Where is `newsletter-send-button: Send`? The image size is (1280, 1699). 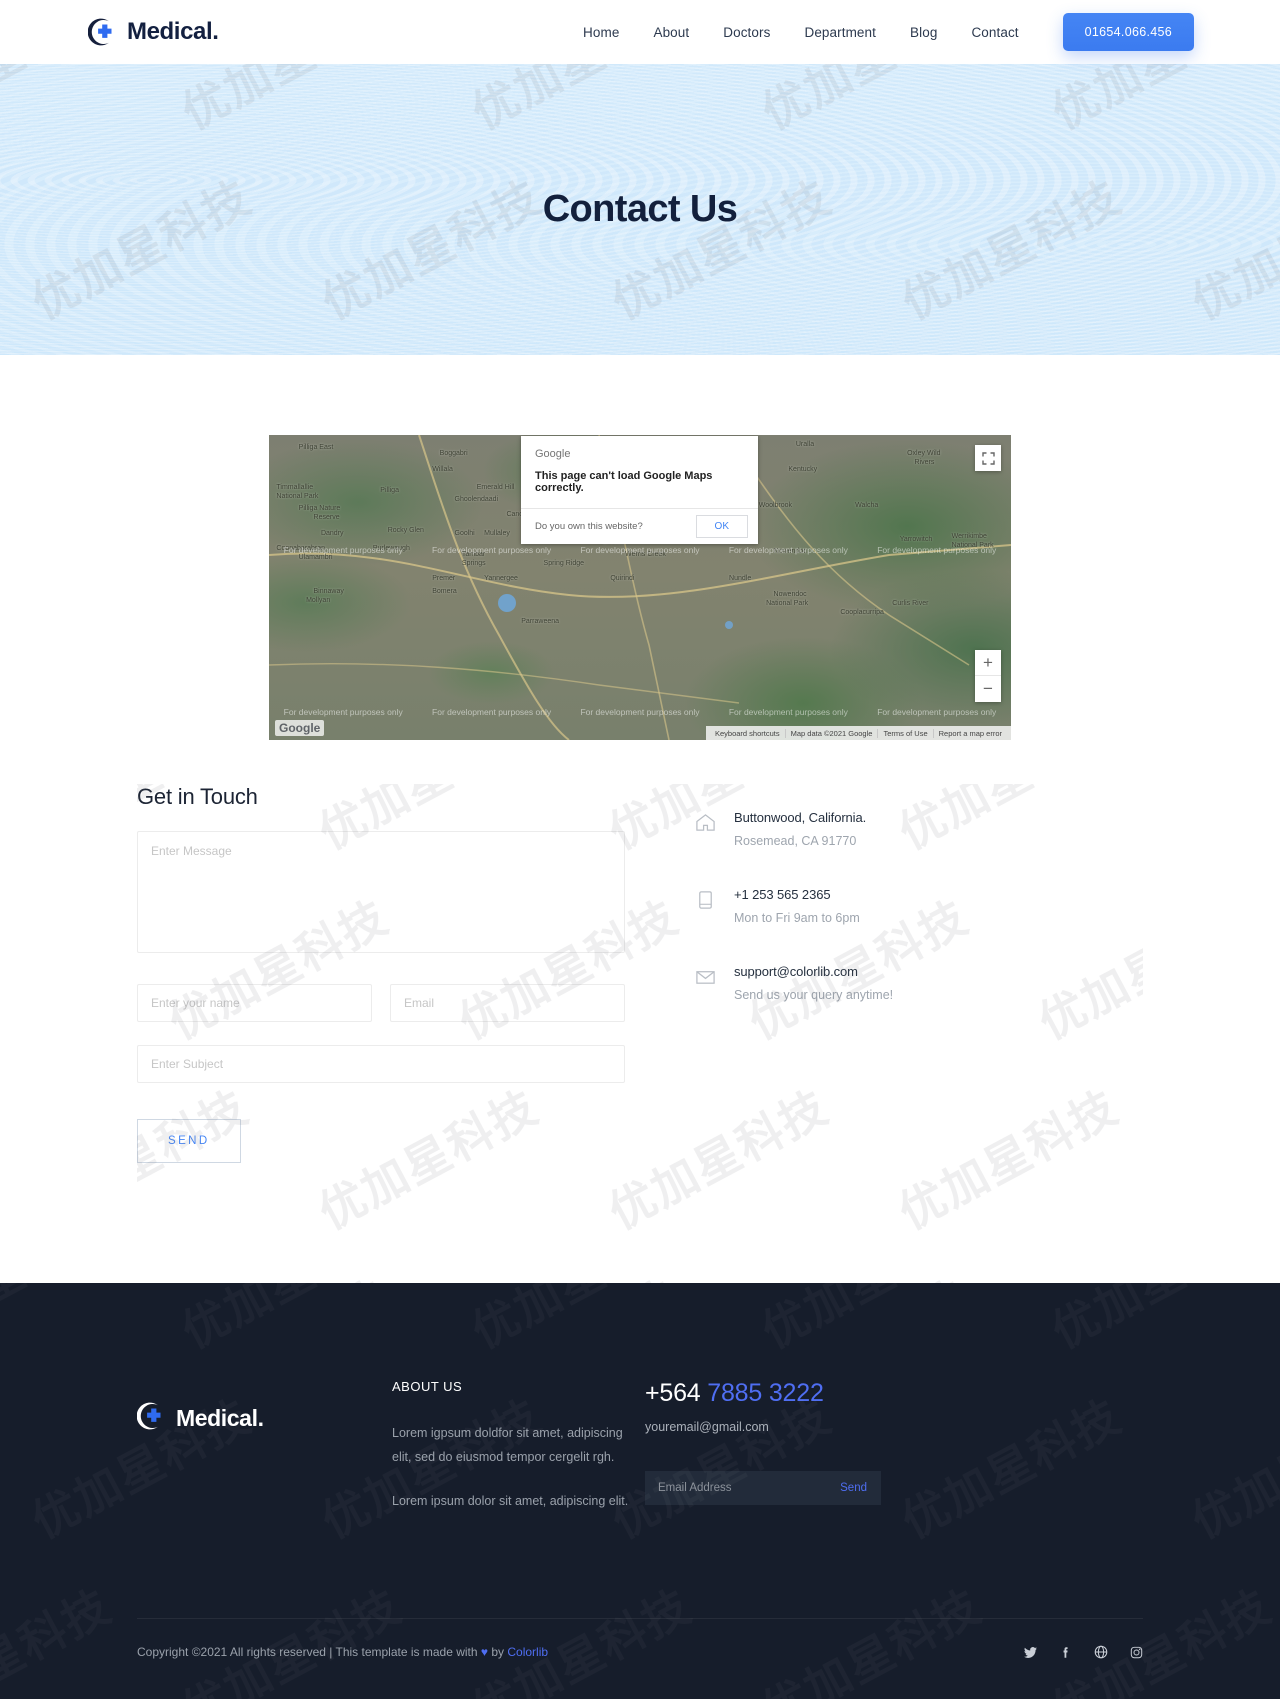
newsletter-send-button: Send is located at coordinates (853, 1488).